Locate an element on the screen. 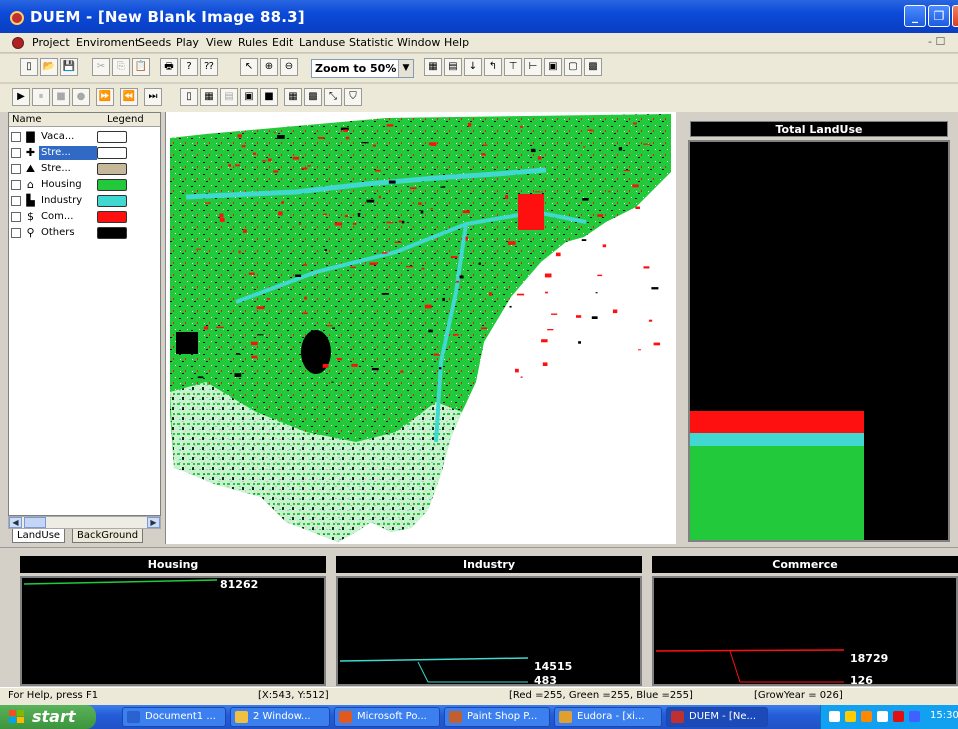 This screenshot has height=729, width=958. save-button: 💾 is located at coordinates (69, 67).